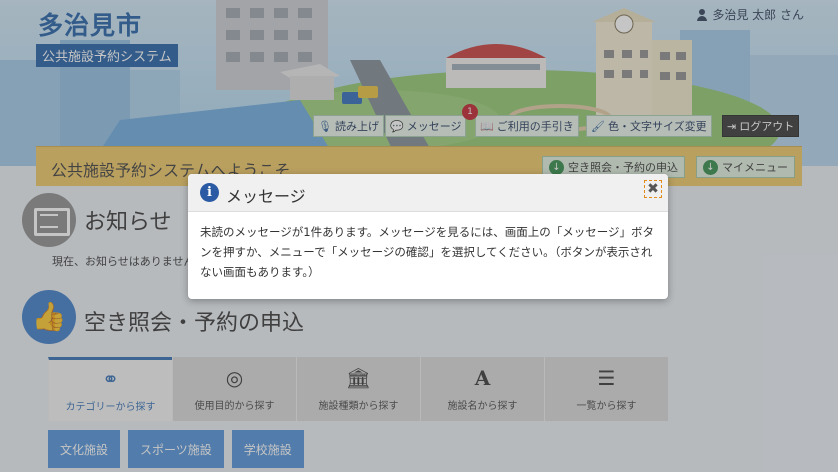  Describe the element at coordinates (266, 196) in the screenshot. I see `dialog-title: メッセージ` at that location.